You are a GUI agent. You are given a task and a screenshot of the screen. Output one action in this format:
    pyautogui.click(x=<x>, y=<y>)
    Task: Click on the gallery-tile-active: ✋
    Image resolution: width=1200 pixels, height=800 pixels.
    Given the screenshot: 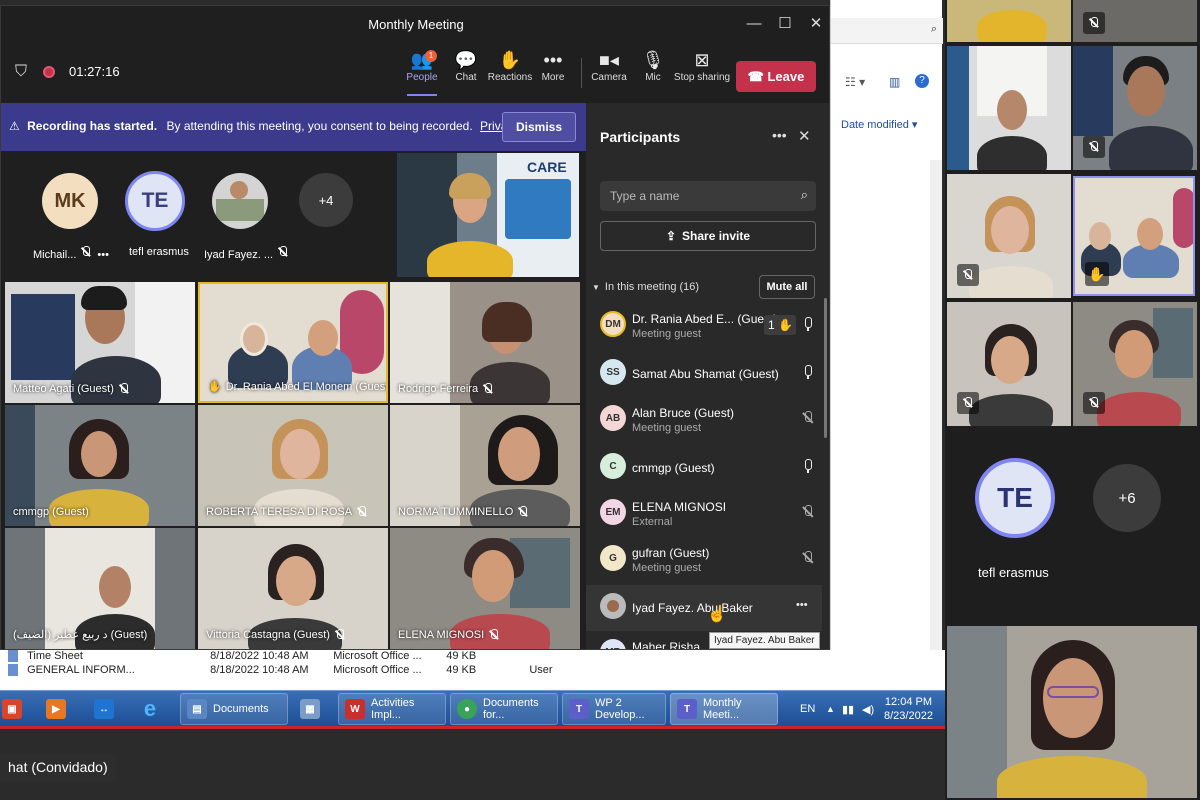 What is the action you would take?
    pyautogui.click(x=1134, y=236)
    